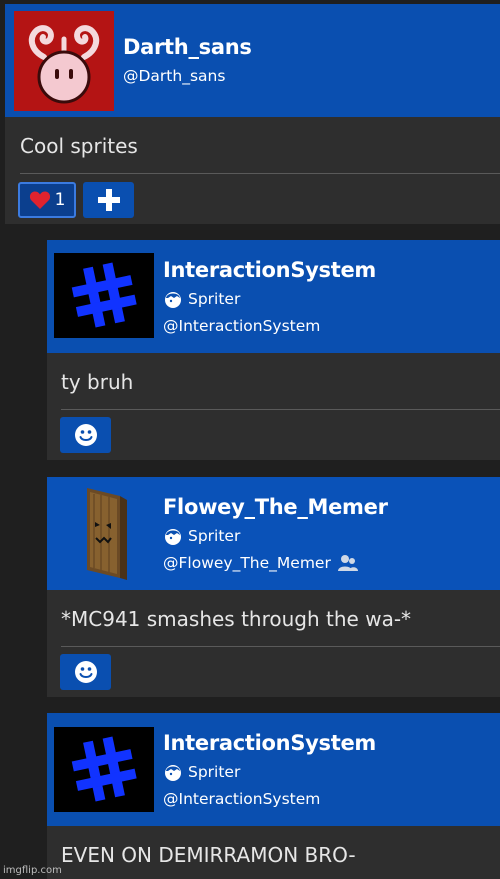 The image size is (500, 879). I want to click on watermark: imgflip.com, so click(32, 870).